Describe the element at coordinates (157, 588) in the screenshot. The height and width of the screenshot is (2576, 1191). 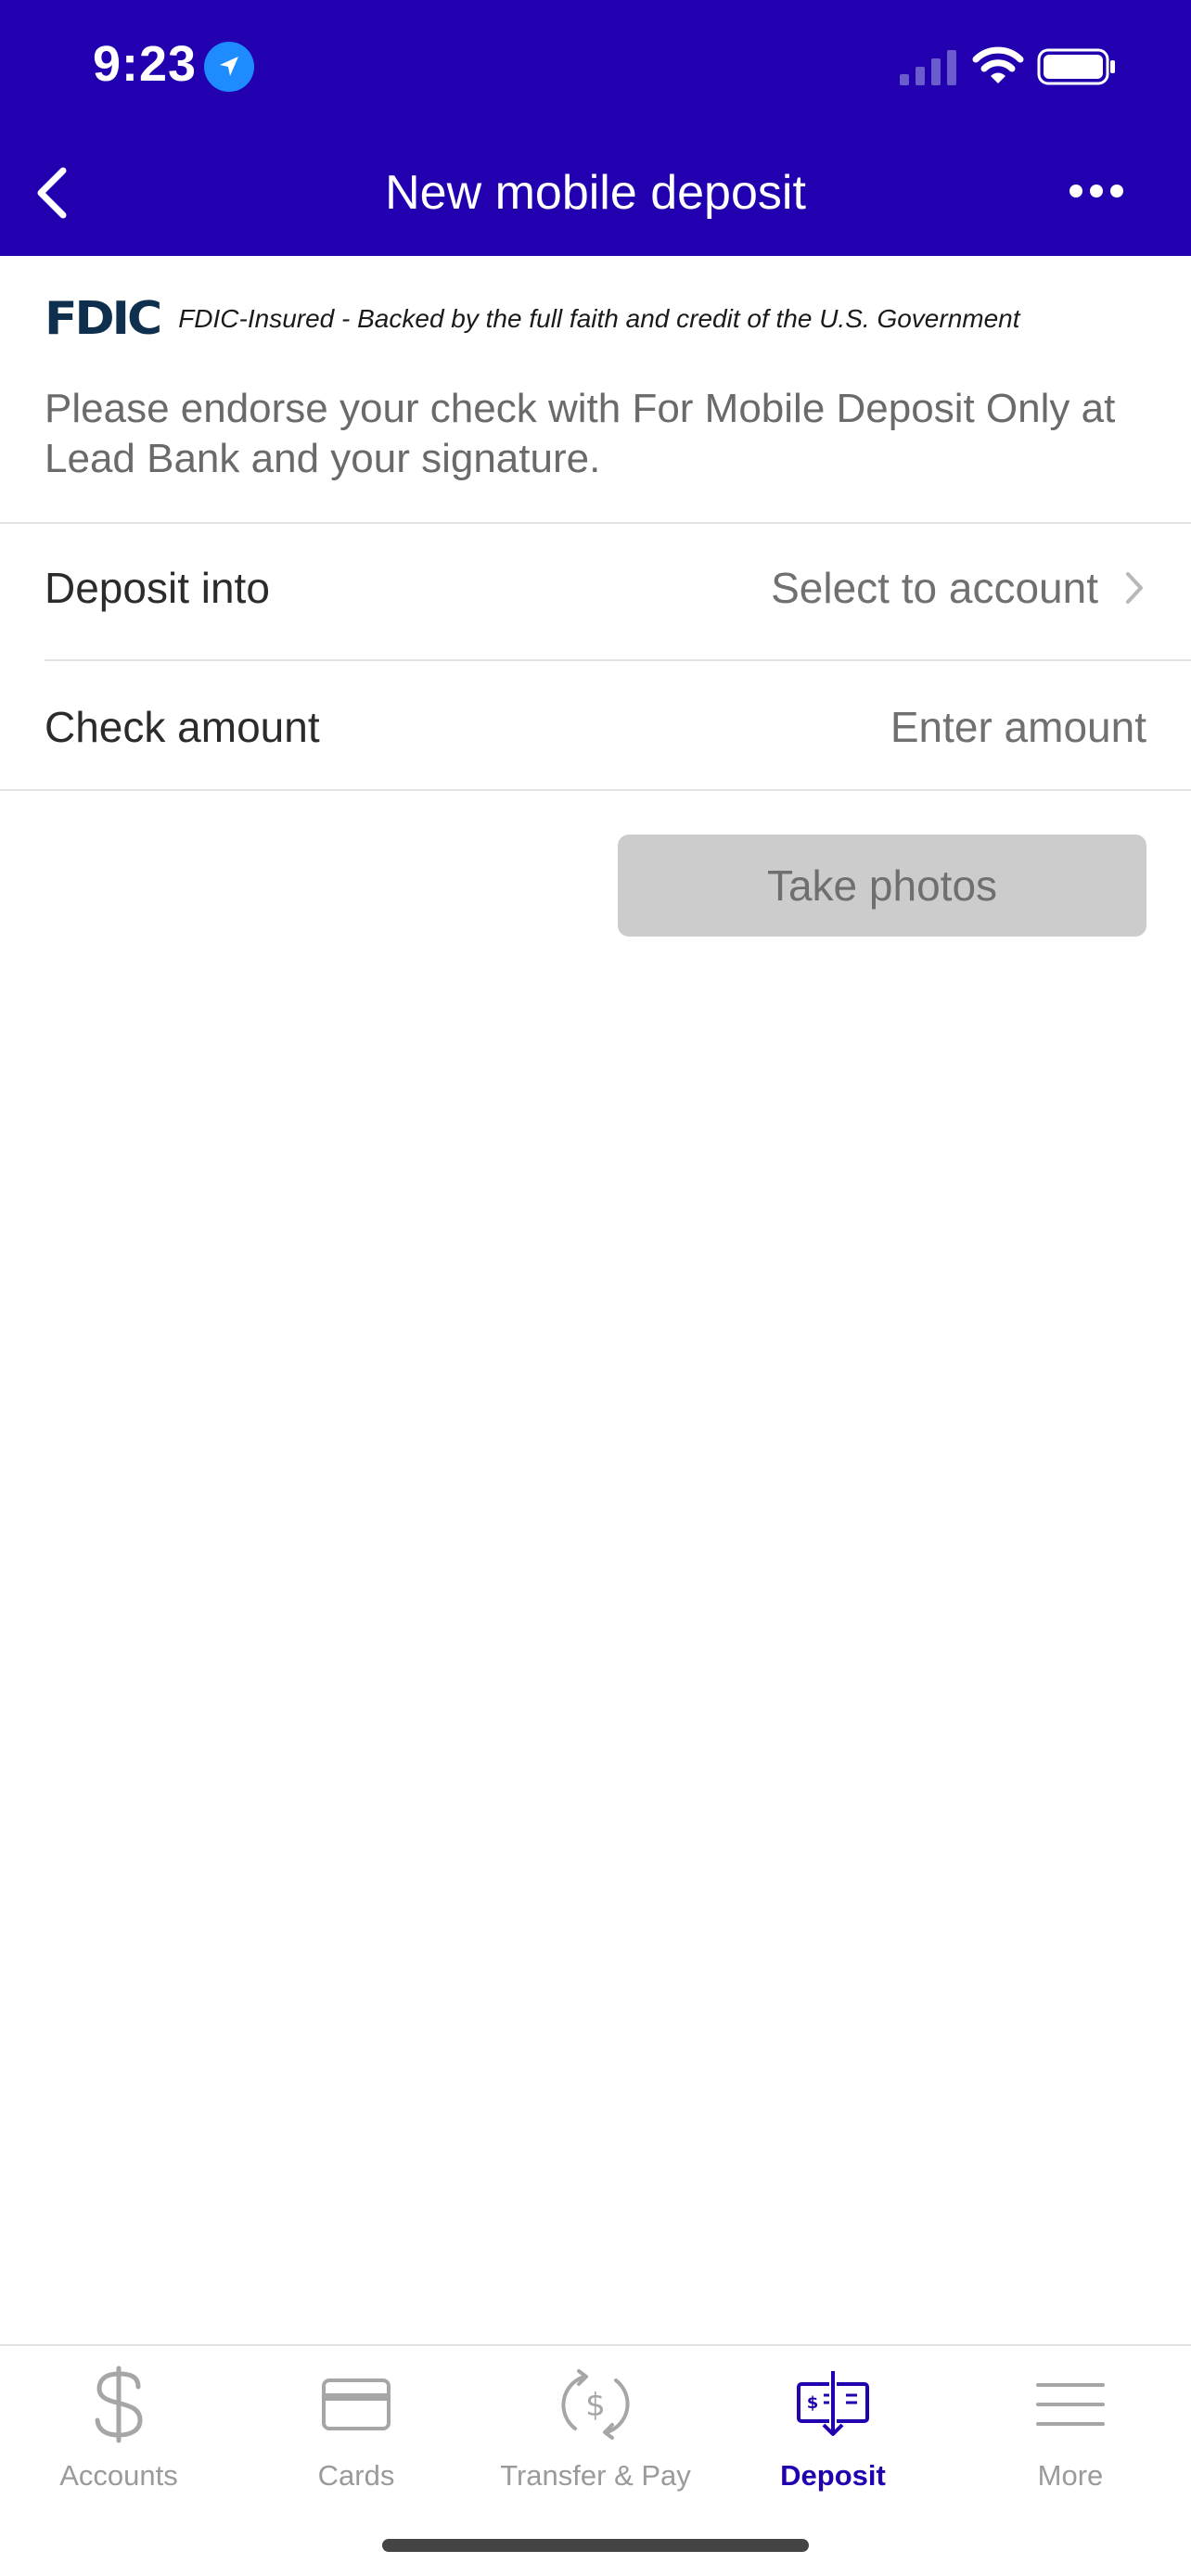
I see `deposit-into-label: Deposit into` at that location.